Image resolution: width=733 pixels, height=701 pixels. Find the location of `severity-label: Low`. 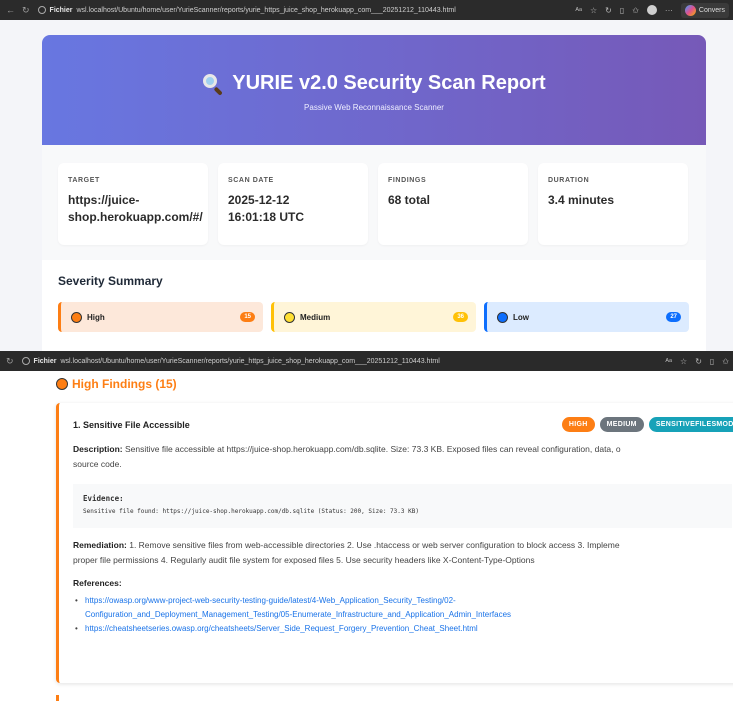

severity-label: Low is located at coordinates (521, 317).